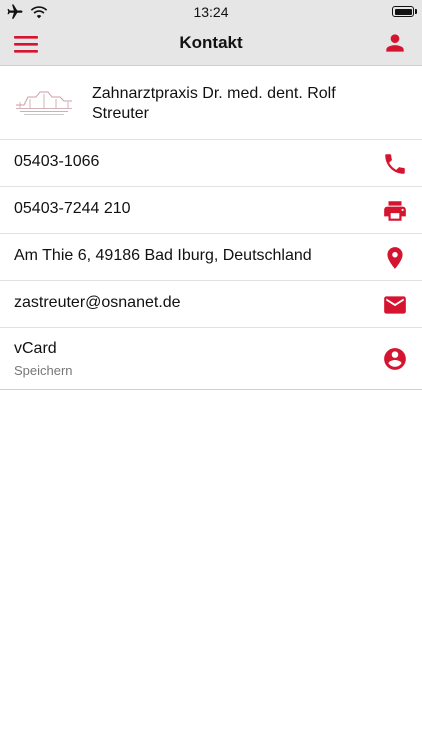 This screenshot has width=422, height=750. I want to click on battery-fill, so click(403, 11).